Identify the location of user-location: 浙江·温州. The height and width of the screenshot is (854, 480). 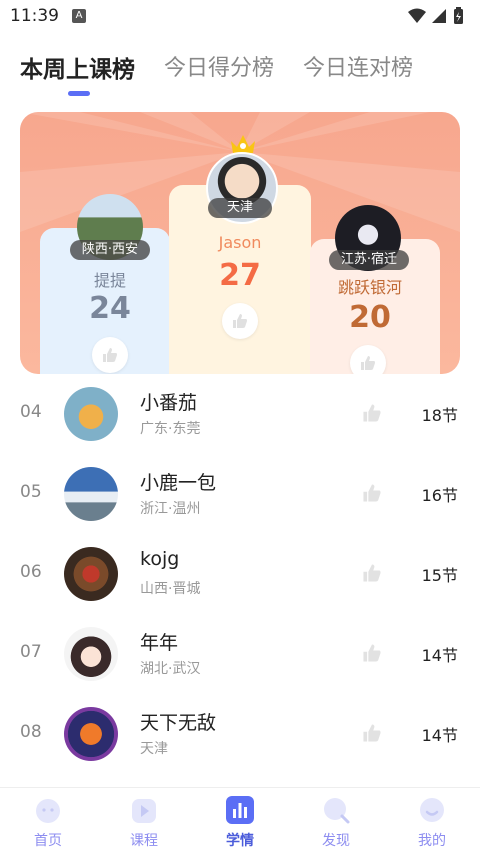
(170, 509).